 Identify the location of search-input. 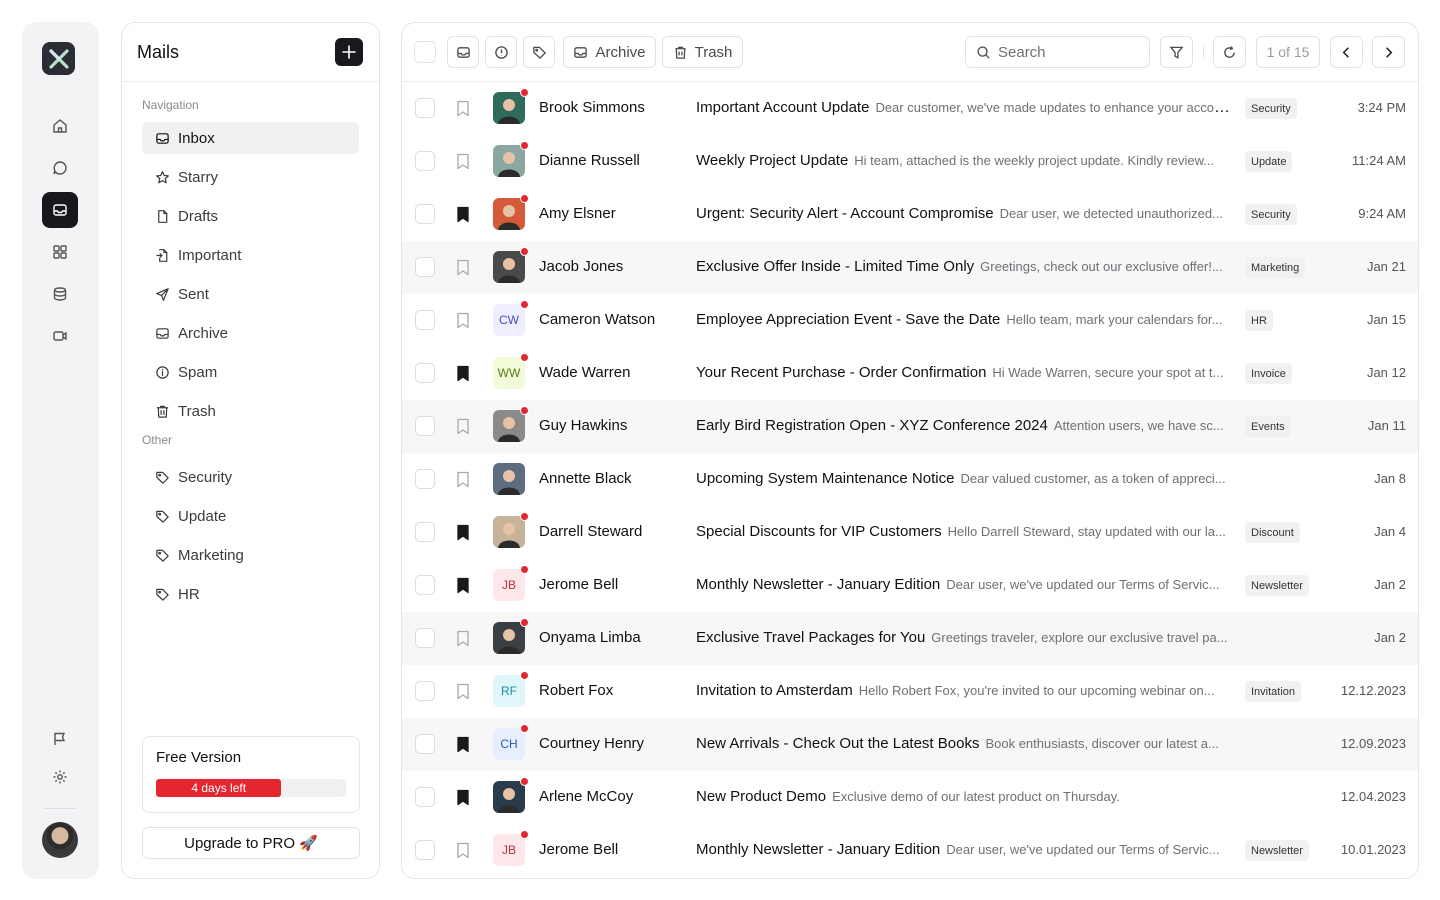
(1068, 52).